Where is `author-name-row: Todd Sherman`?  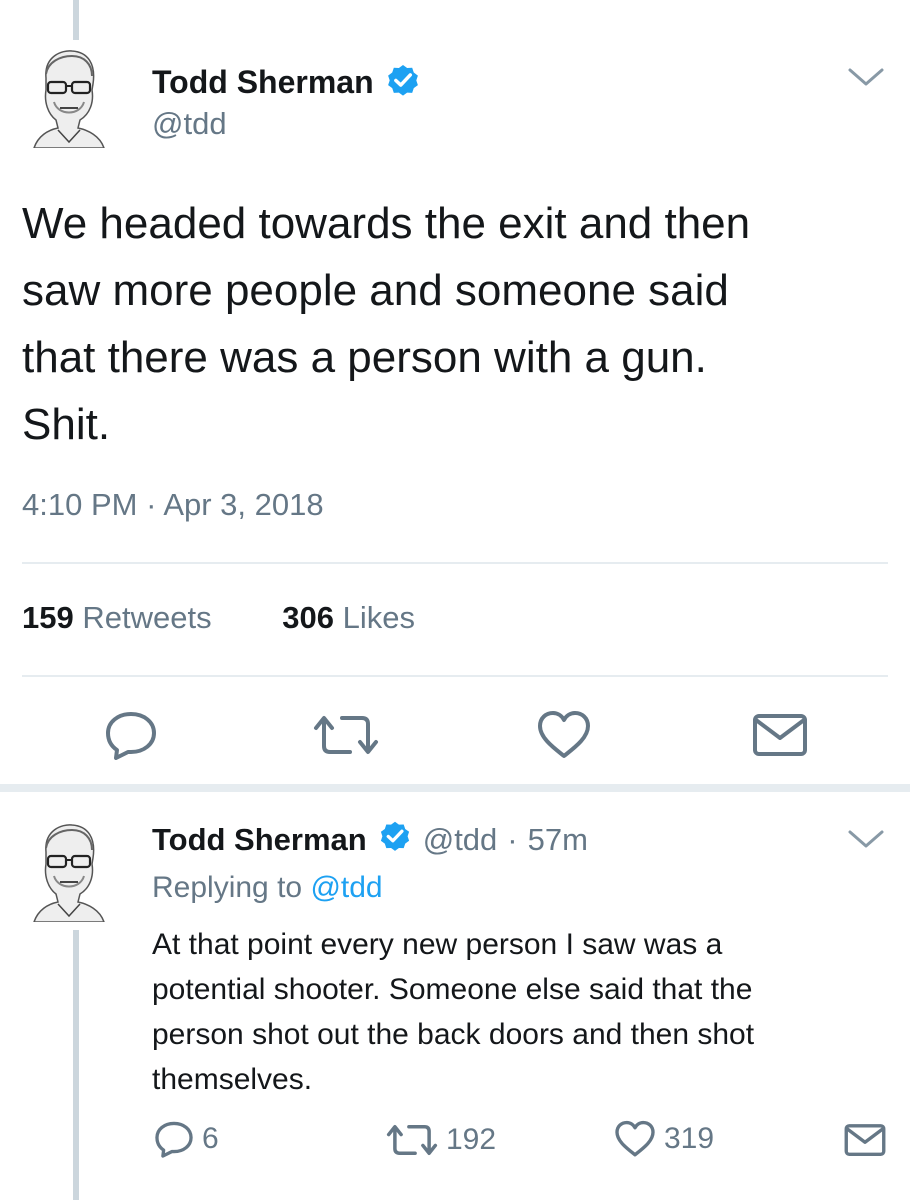
author-name-row: Todd Sherman is located at coordinates (287, 82).